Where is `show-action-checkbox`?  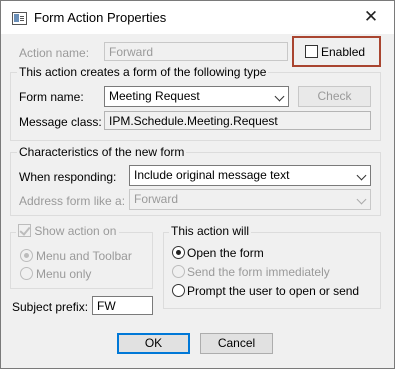 show-action-checkbox is located at coordinates (24, 230).